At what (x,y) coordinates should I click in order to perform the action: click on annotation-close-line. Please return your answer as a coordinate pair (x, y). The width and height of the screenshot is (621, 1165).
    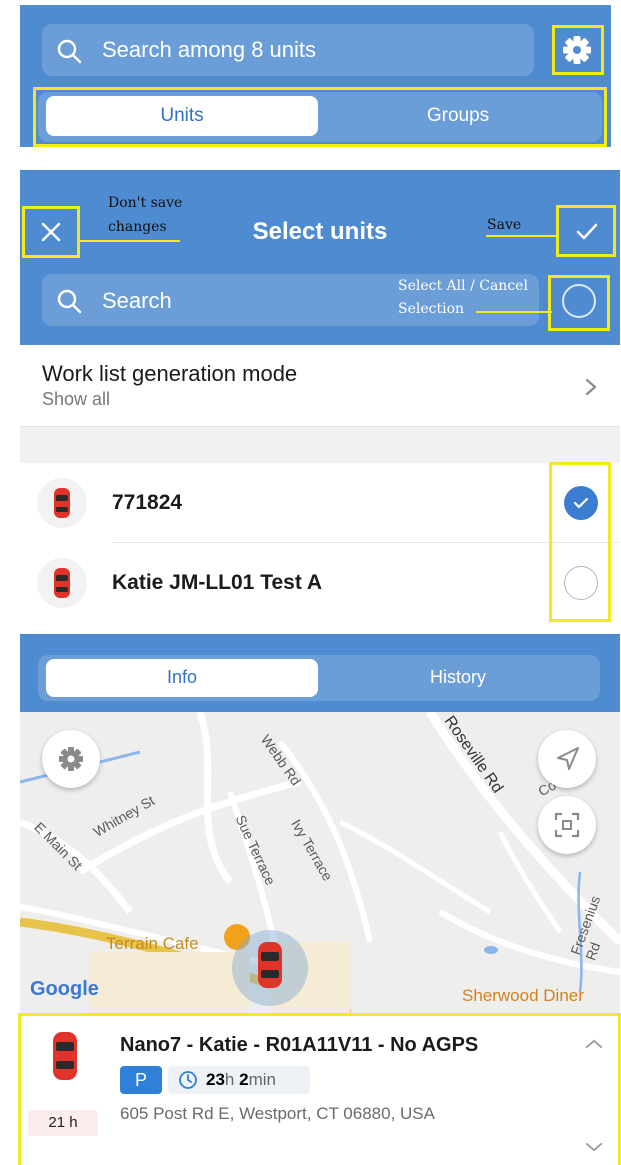
    Looking at the image, I should click on (130, 241).